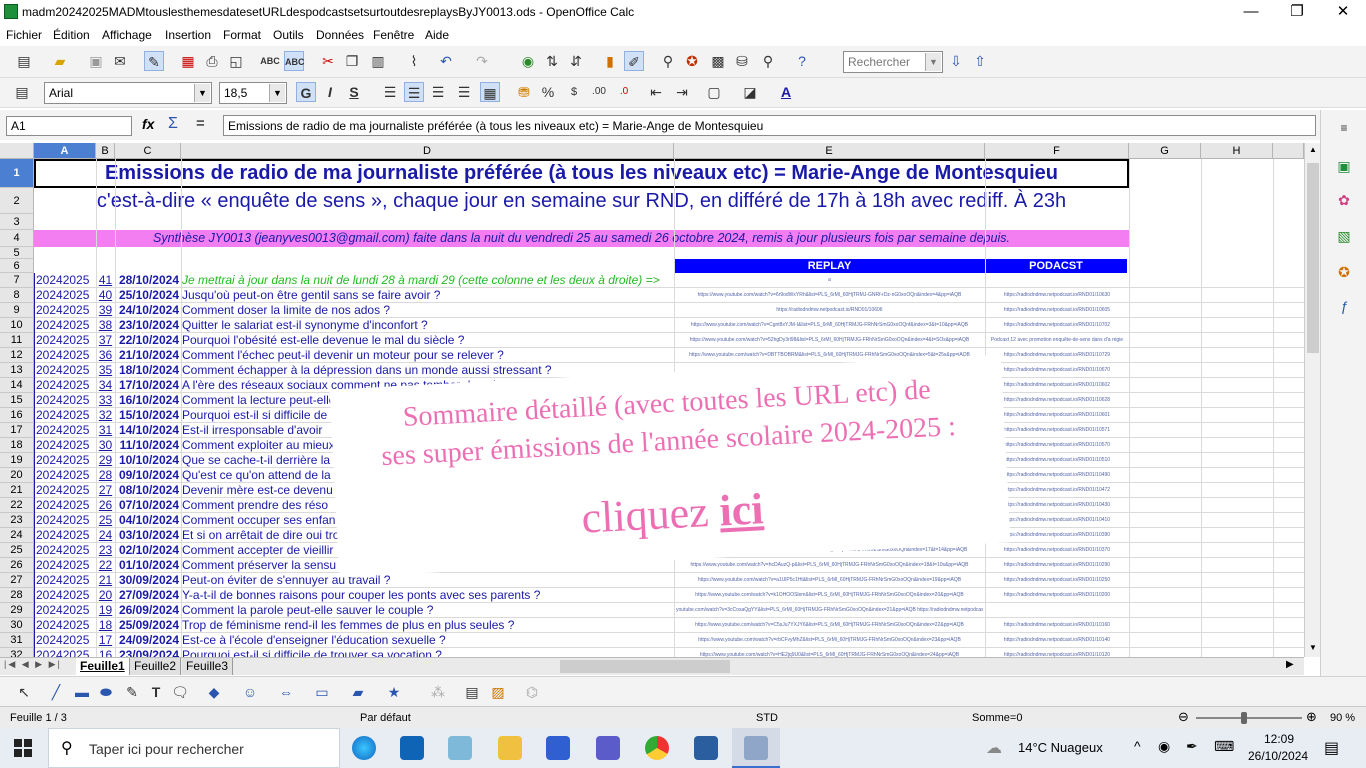 This screenshot has width=1366, height=768. I want to click on episode-number-cell: 29, so click(105, 460).